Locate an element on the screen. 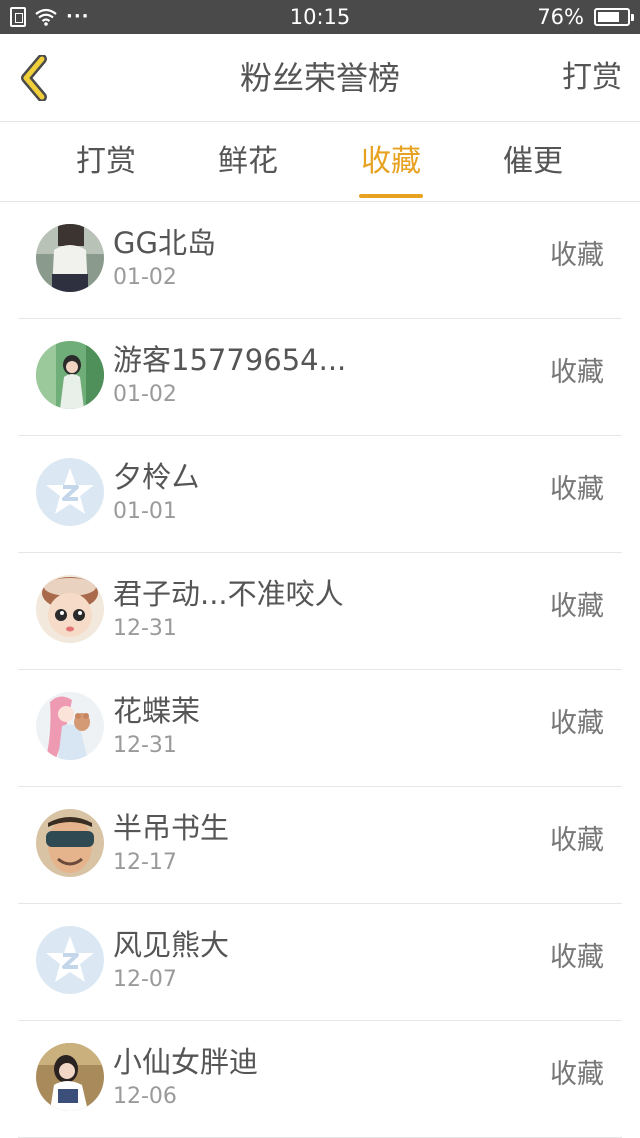  list-item: 花蝶茉 12-31 收藏 is located at coordinates (320, 728).